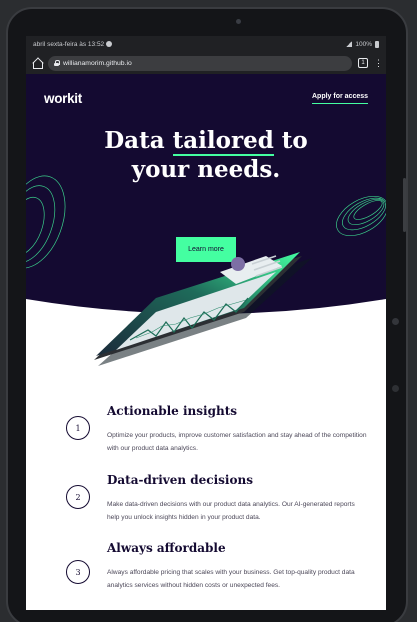  Describe the element at coordinates (349, 44) in the screenshot. I see `signal-icon` at that location.